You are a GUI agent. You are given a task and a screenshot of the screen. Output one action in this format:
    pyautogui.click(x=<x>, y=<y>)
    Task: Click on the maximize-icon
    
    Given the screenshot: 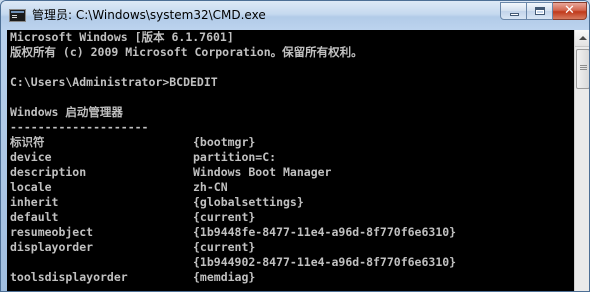 What is the action you would take?
    pyautogui.click(x=540, y=11)
    